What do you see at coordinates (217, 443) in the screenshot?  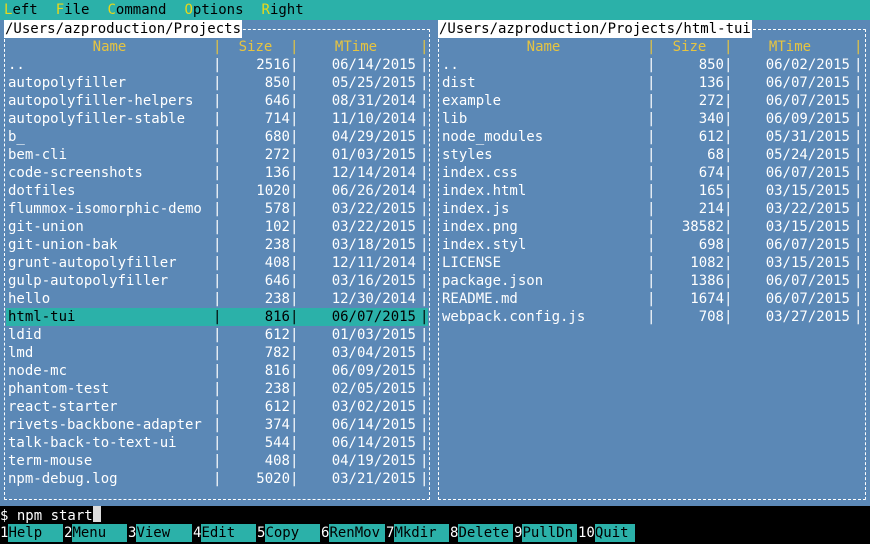 I see `file-row: talk-back-to-text-ui | 544 | 06/14/2015 |` at bounding box center [217, 443].